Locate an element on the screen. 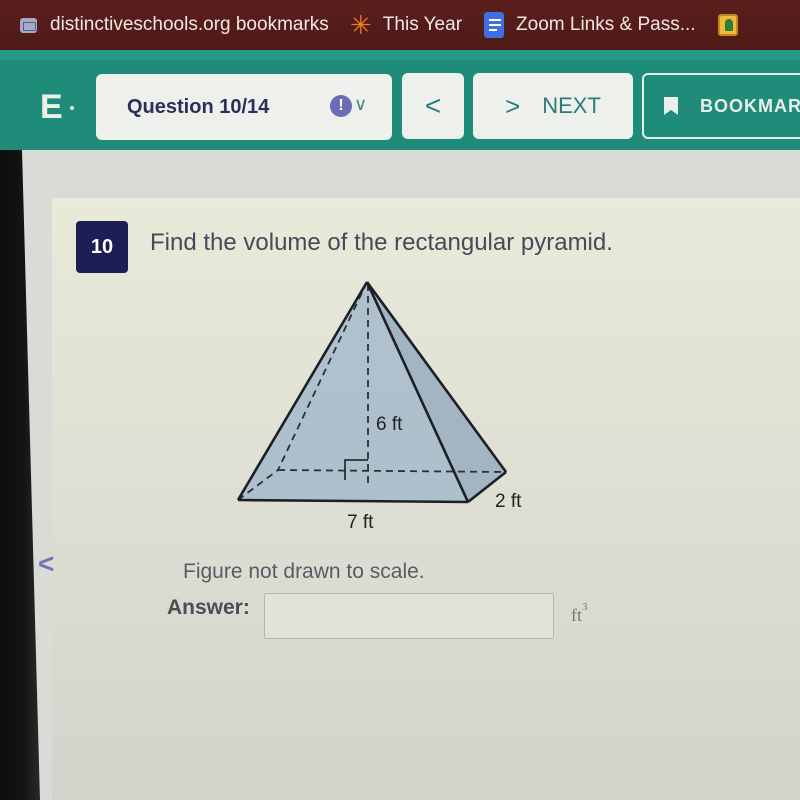 Image resolution: width=800 pixels, height=800 pixels. figure-scale-note: Figure not drawn to scale. is located at coordinates (304, 571).